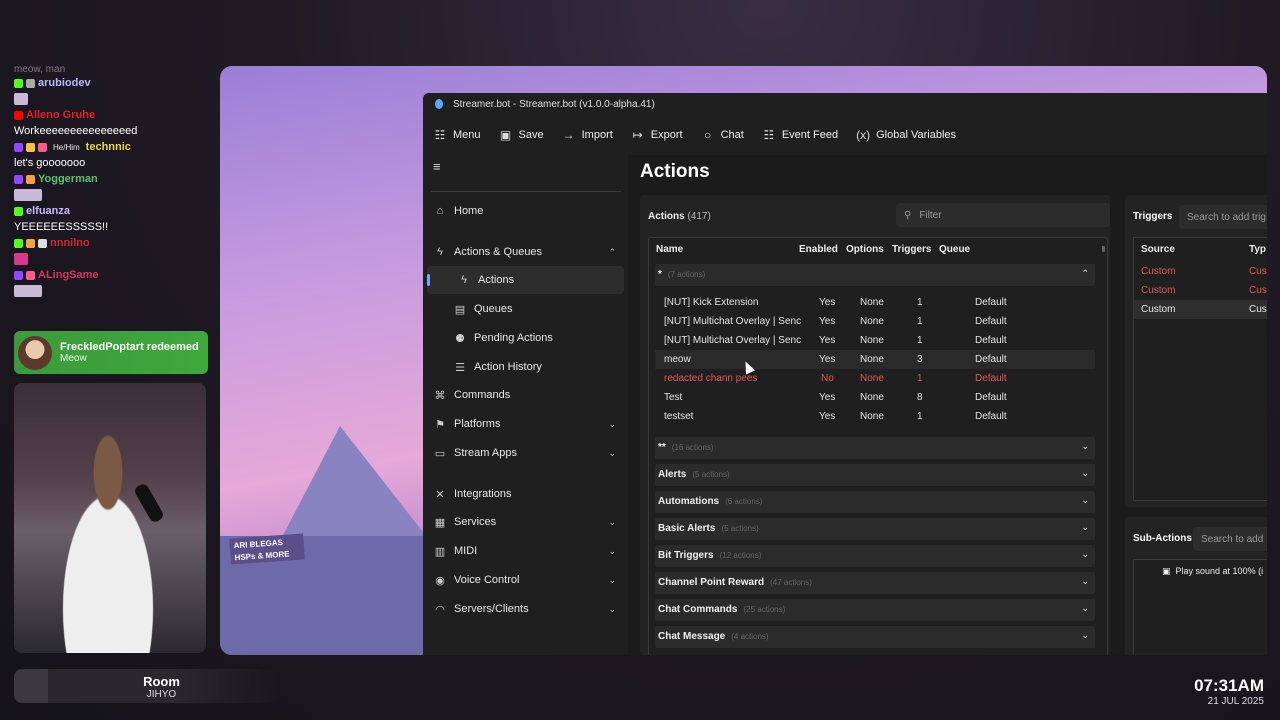  Describe the element at coordinates (1158, 249) in the screenshot. I see `column-source: Source` at that location.